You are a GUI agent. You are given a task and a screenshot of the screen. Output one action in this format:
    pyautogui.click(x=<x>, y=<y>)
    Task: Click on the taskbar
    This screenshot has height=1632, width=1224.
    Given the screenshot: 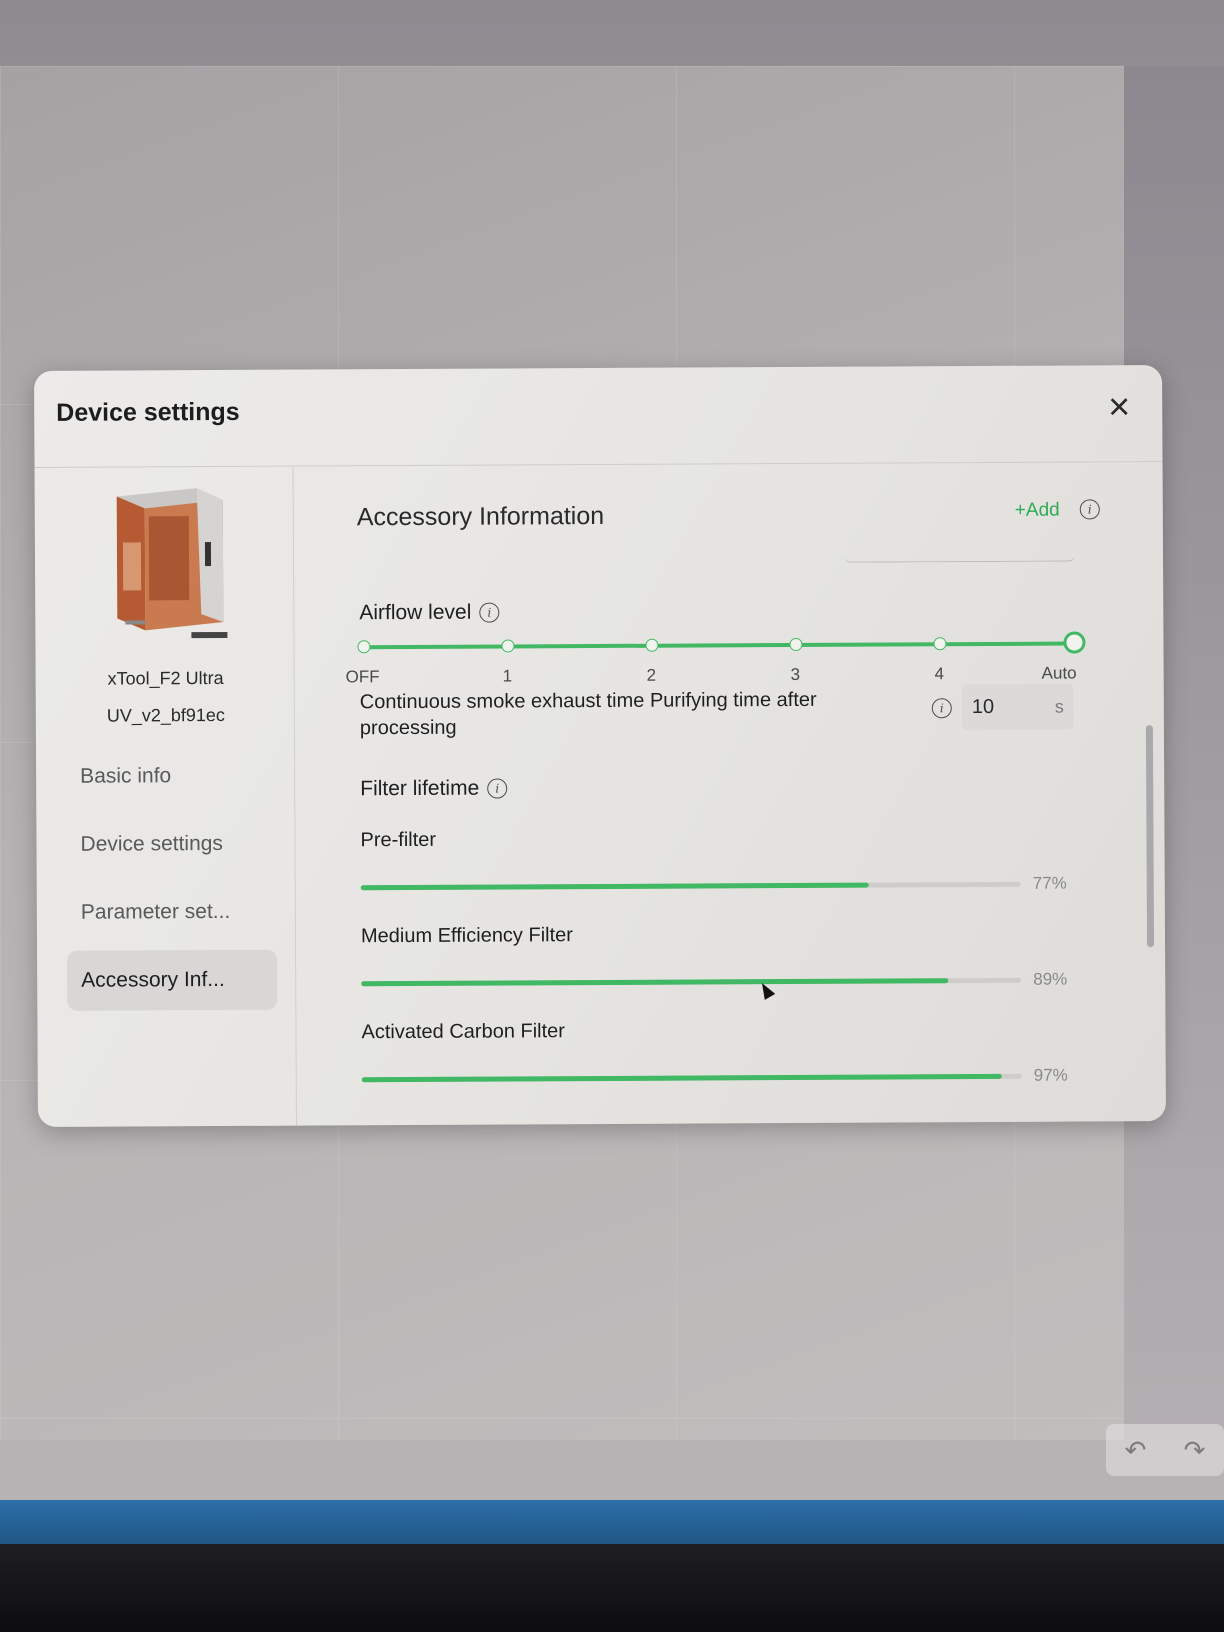 What is the action you would take?
    pyautogui.click(x=612, y=1522)
    